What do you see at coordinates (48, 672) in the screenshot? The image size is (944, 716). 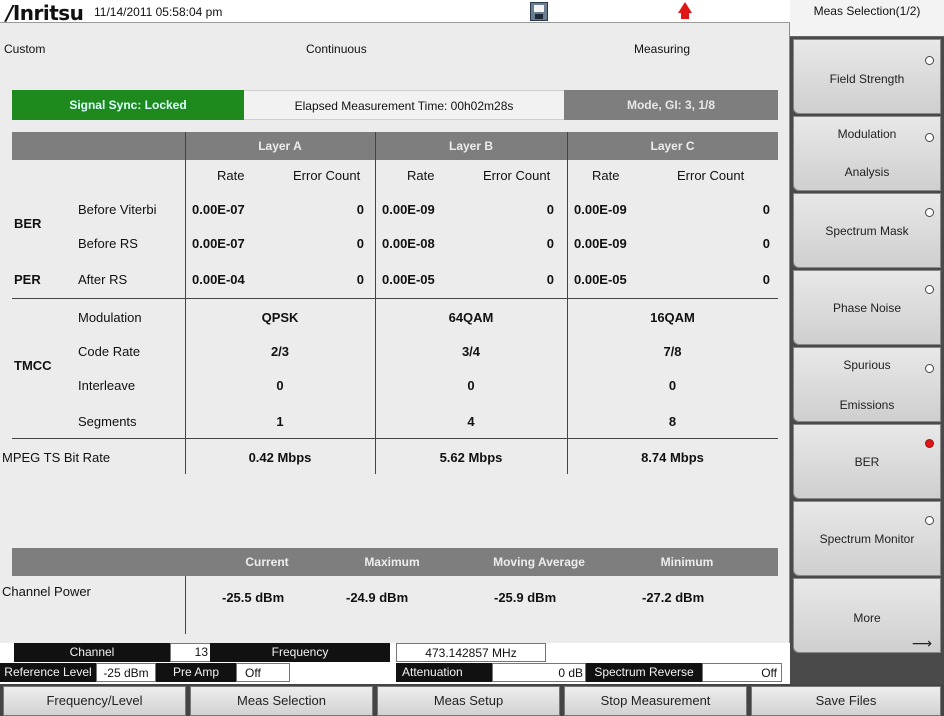 I see `reference-level-label: Reference Level` at bounding box center [48, 672].